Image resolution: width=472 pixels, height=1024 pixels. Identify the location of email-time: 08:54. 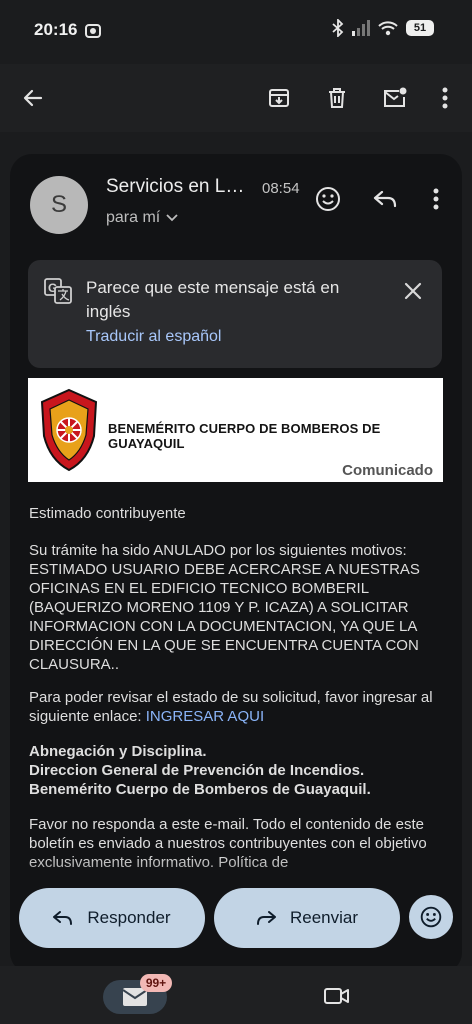
(281, 188).